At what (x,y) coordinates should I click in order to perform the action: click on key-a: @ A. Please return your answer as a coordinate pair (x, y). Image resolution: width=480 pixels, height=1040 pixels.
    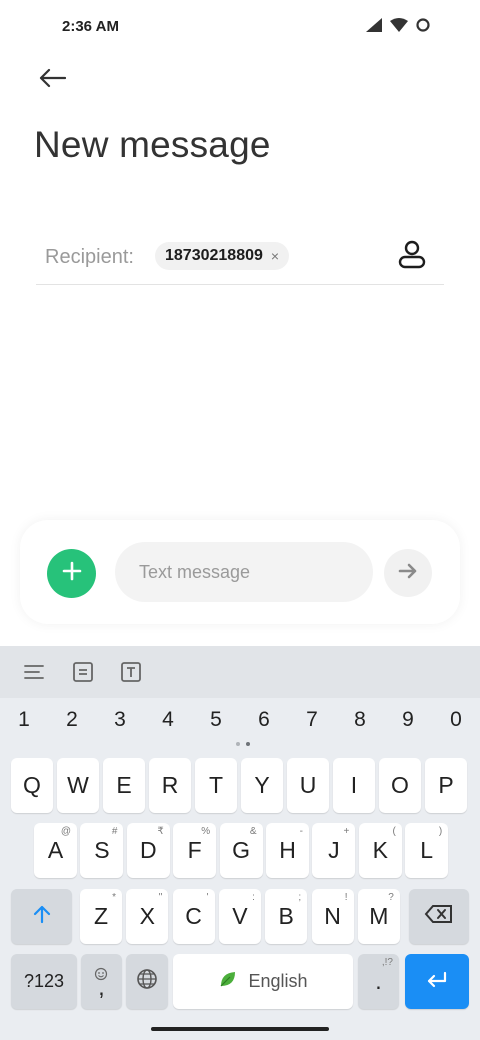
    Looking at the image, I should click on (55, 850).